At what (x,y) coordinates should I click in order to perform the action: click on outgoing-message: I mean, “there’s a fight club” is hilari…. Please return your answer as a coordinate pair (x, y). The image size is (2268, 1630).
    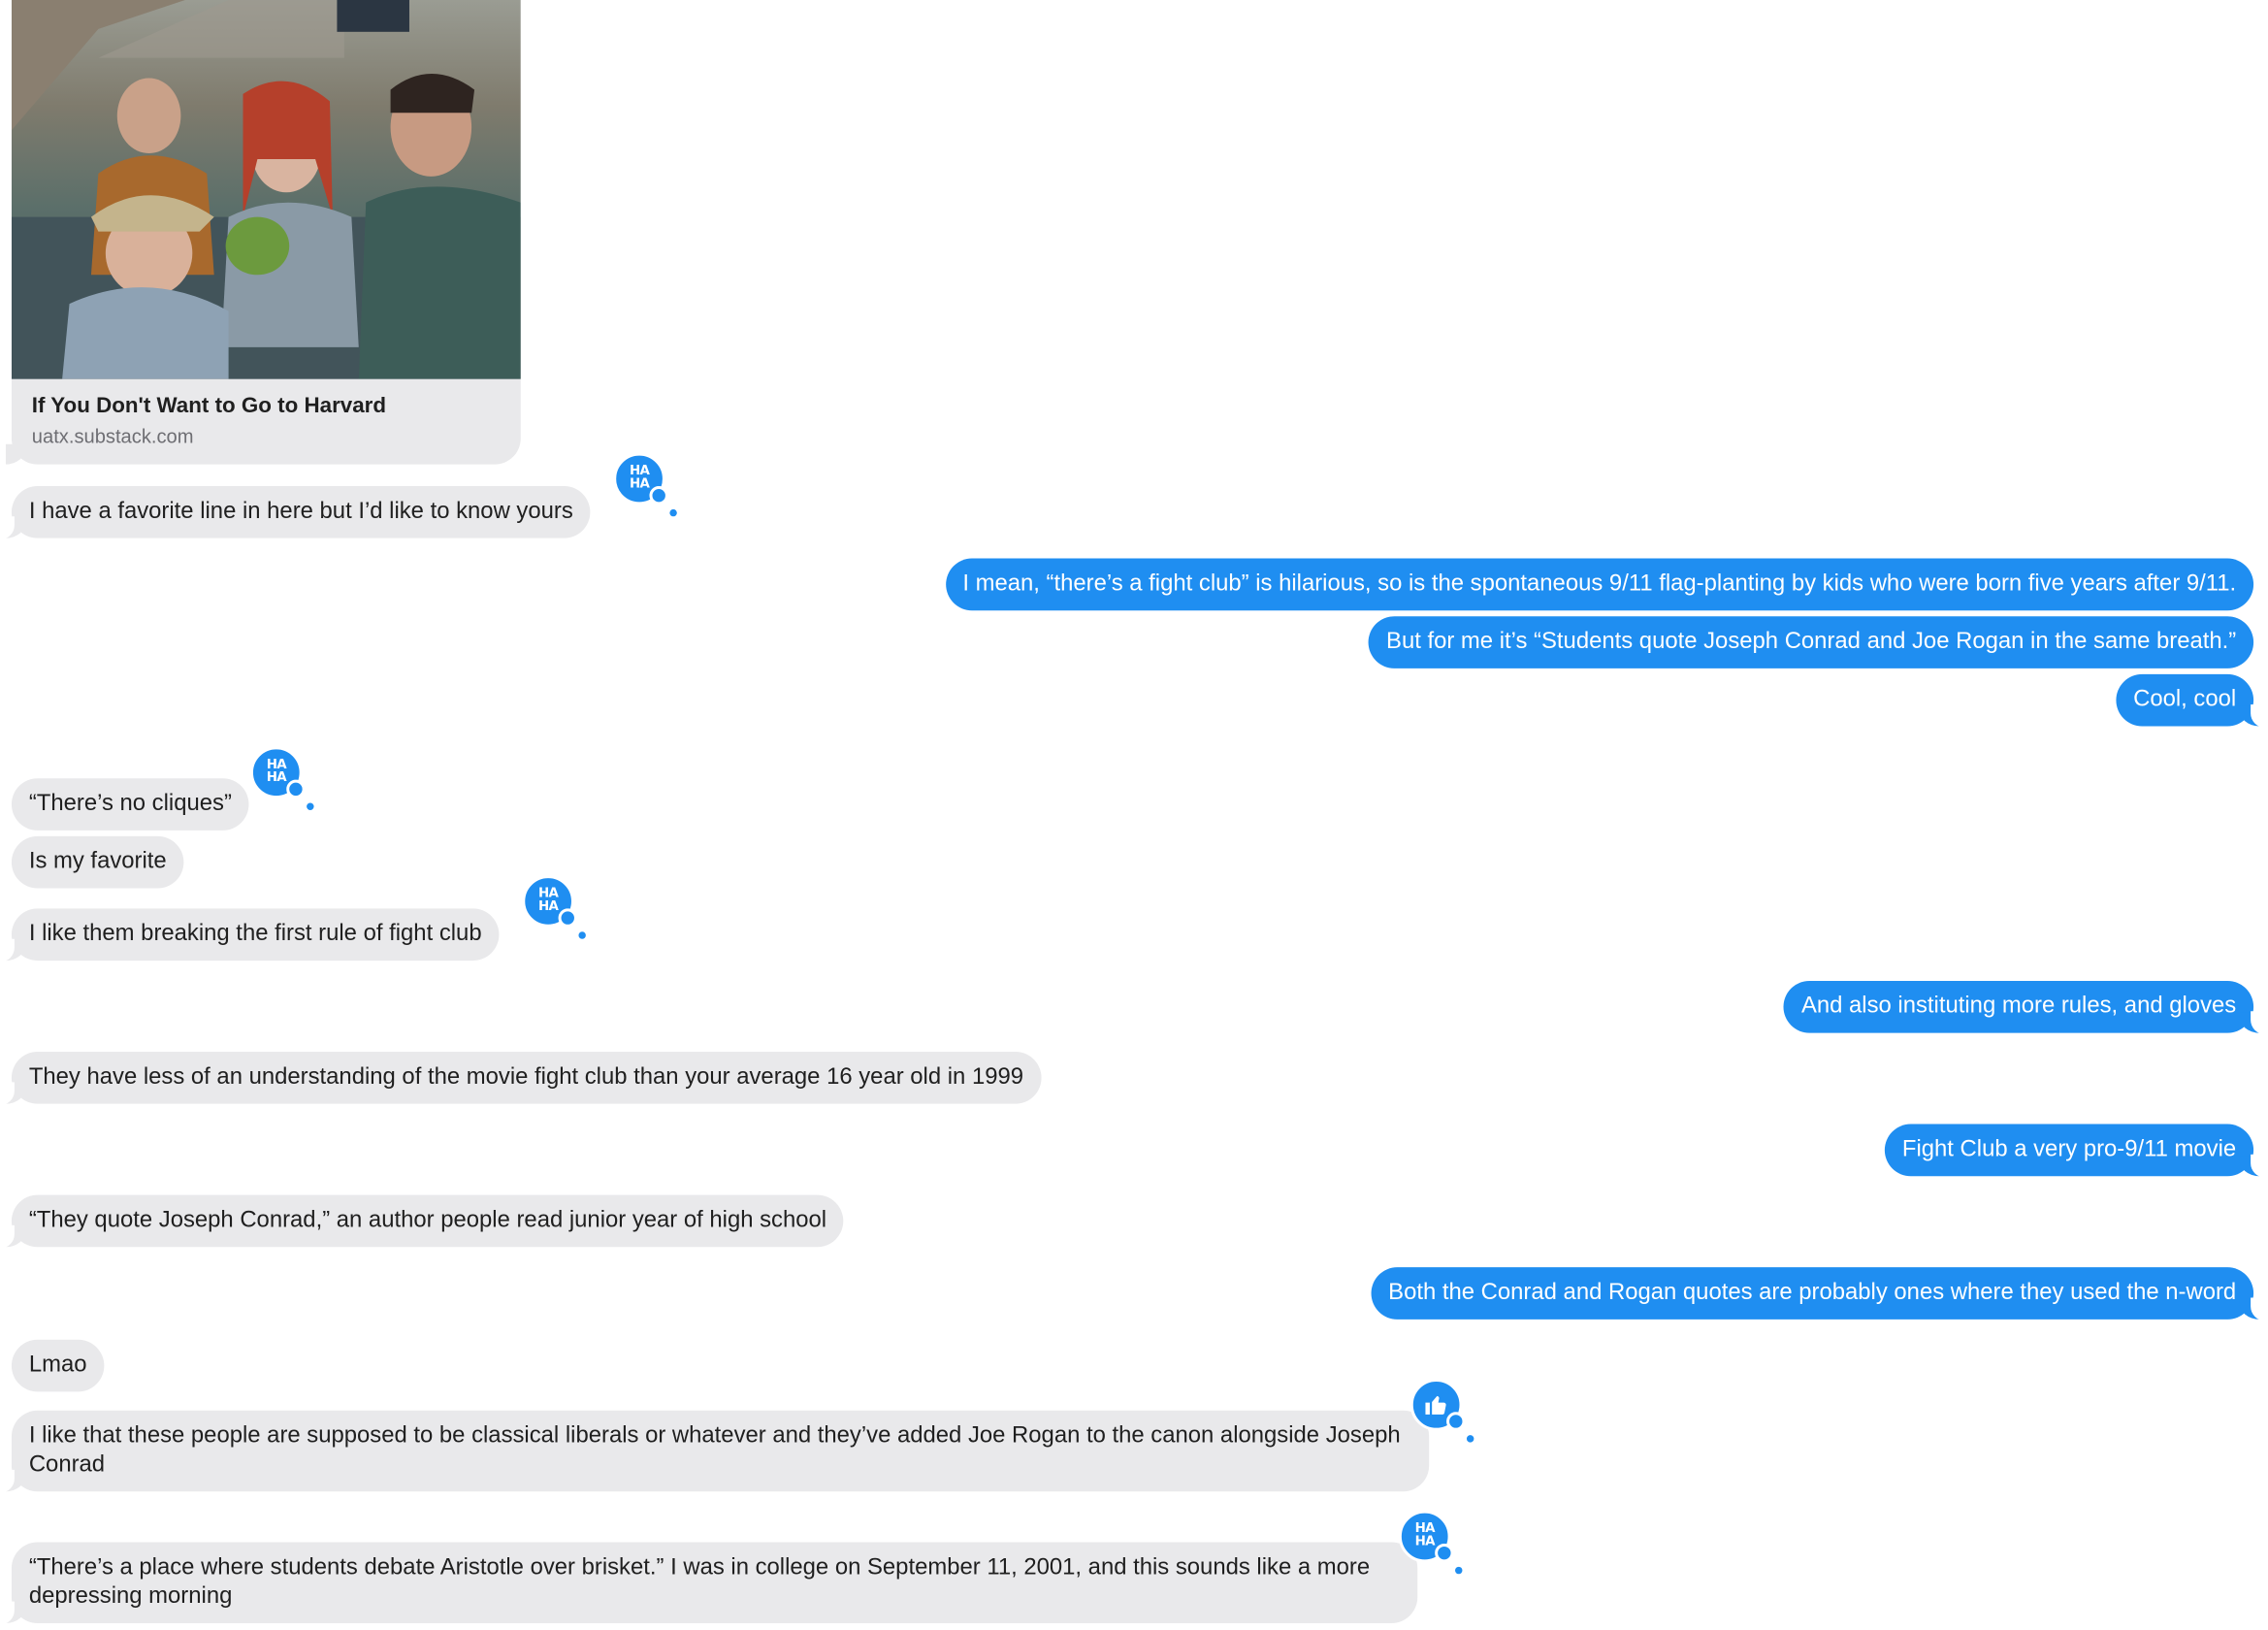
    Looking at the image, I should click on (1599, 584).